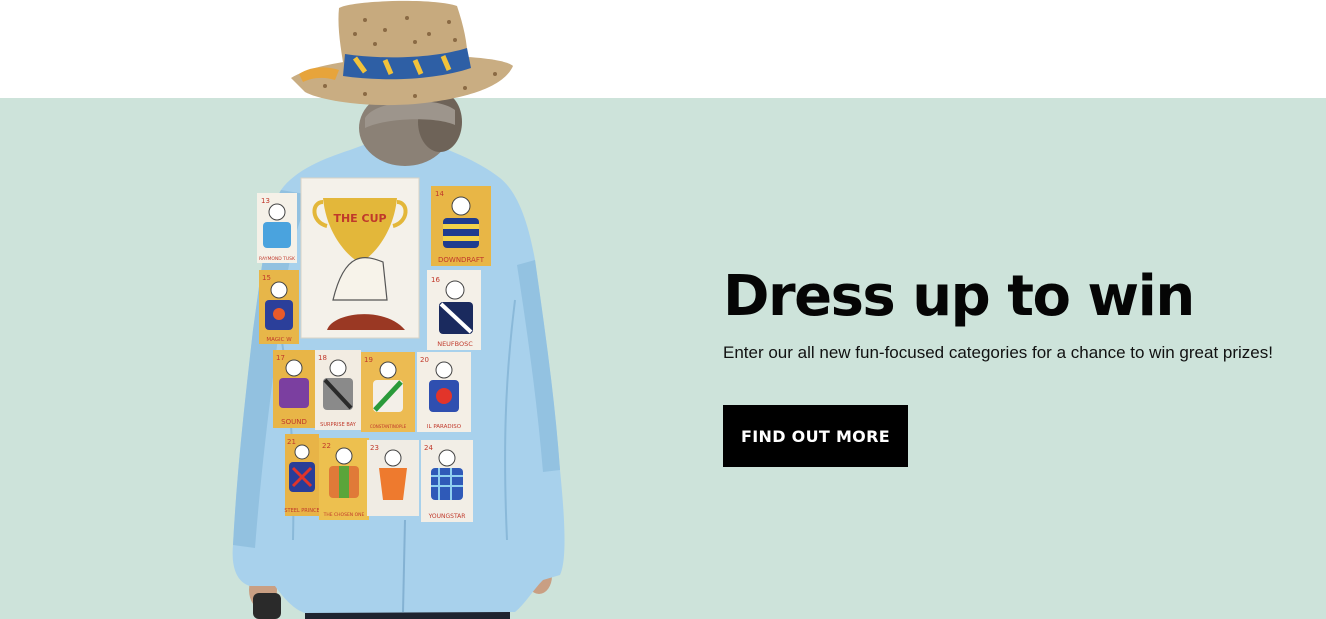 The height and width of the screenshot is (619, 1326). What do you see at coordinates (291, 442) in the screenshot?
I see `patch-number: 21` at bounding box center [291, 442].